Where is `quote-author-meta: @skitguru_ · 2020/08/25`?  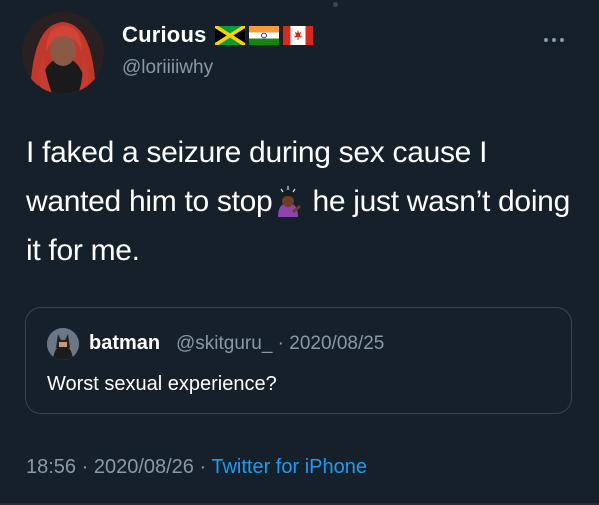 quote-author-meta: @skitguru_ · 2020/08/25 is located at coordinates (280, 344).